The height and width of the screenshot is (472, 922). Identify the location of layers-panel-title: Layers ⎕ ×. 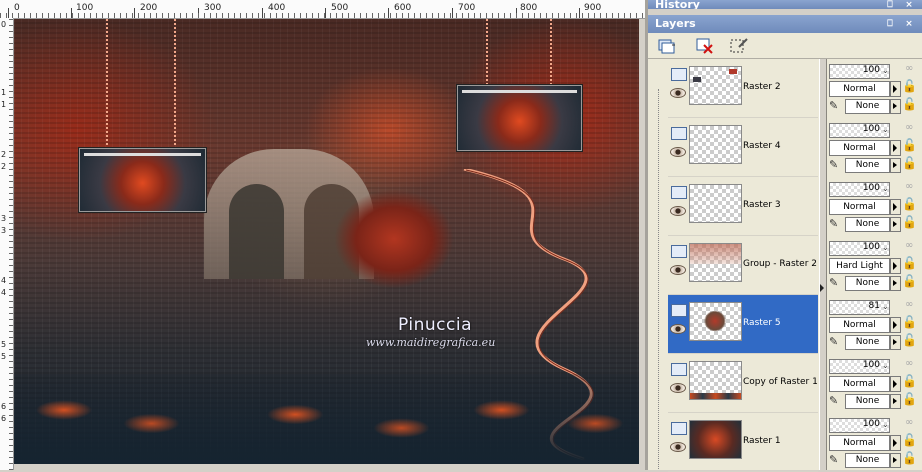
(785, 24).